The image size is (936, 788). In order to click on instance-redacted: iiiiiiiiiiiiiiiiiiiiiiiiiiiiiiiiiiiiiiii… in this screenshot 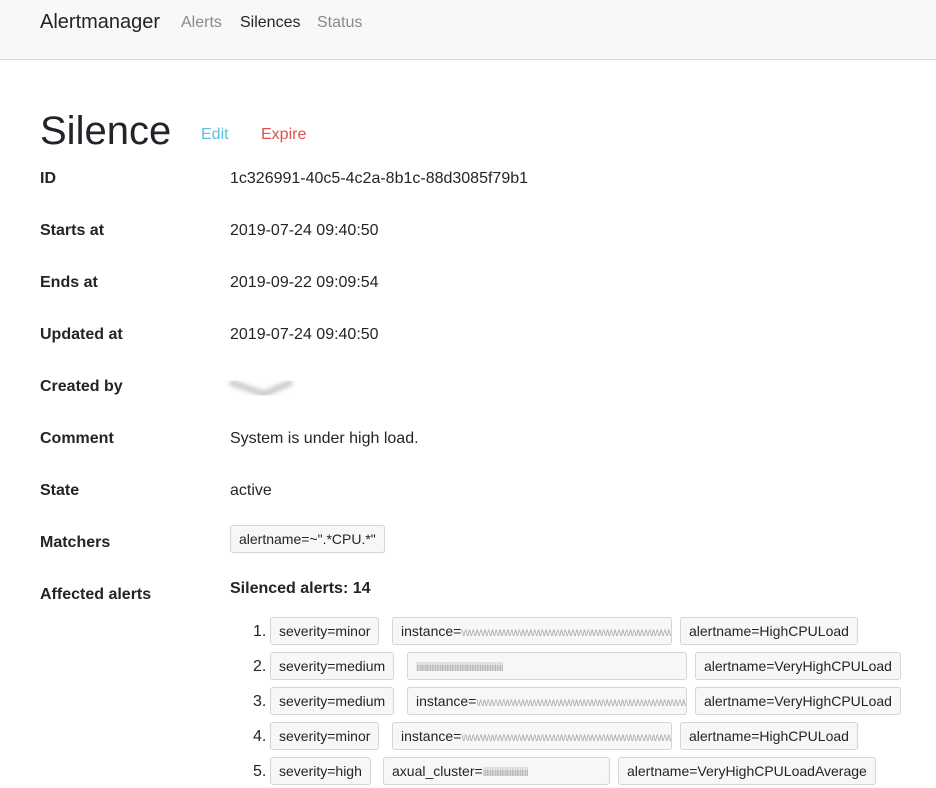, I will do `click(460, 667)`.